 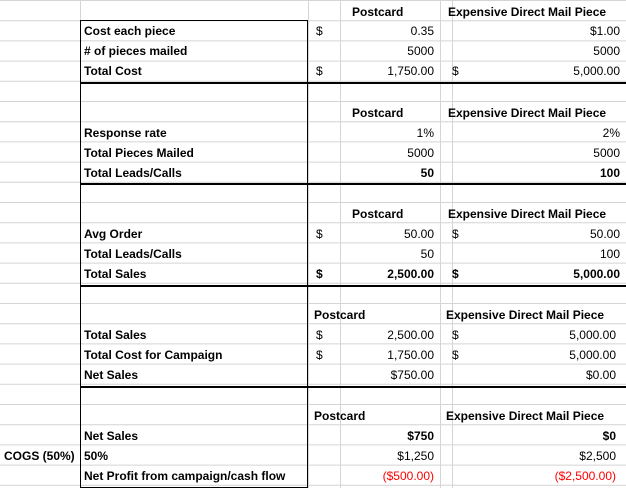 What do you see at coordinates (543, 436) in the screenshot?
I see `direct-mail-value: $0` at bounding box center [543, 436].